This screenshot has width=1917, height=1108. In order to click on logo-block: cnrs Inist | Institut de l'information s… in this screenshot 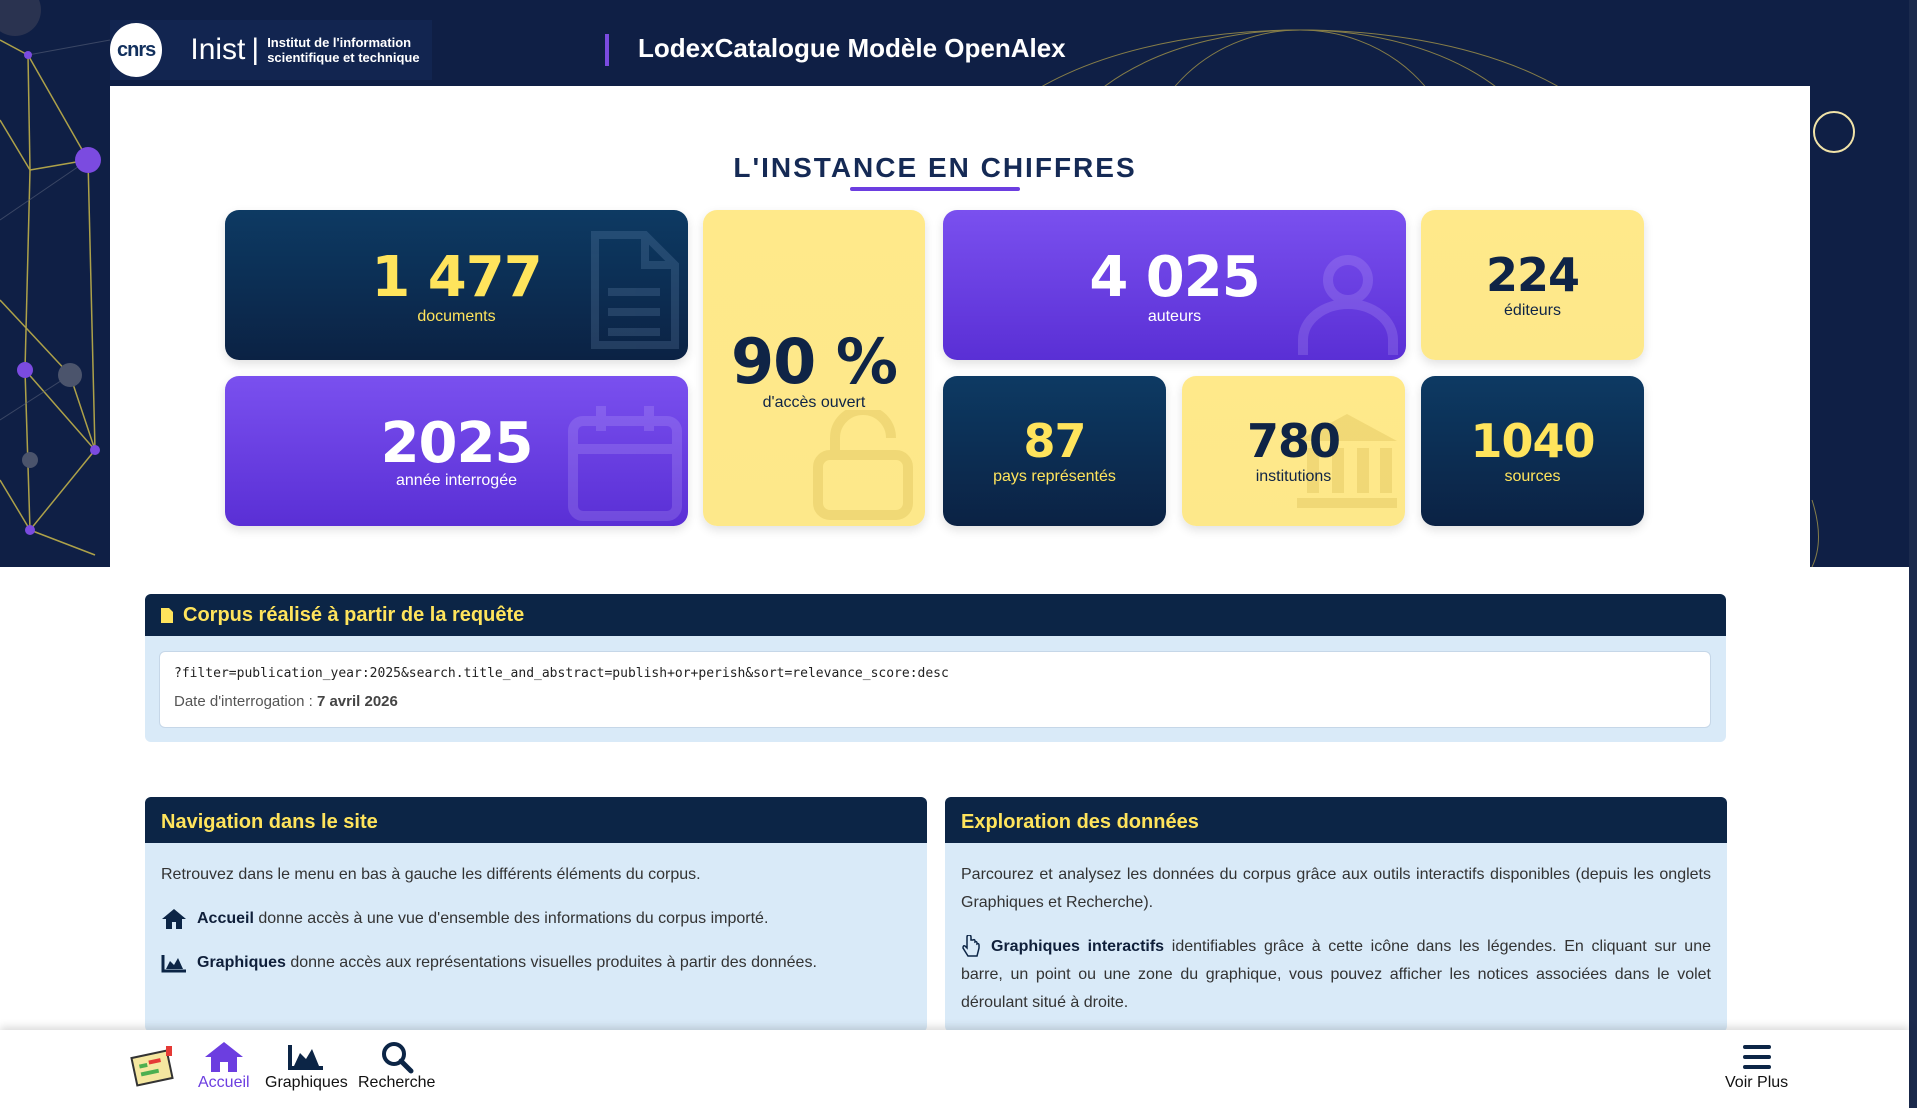, I will do `click(271, 50)`.